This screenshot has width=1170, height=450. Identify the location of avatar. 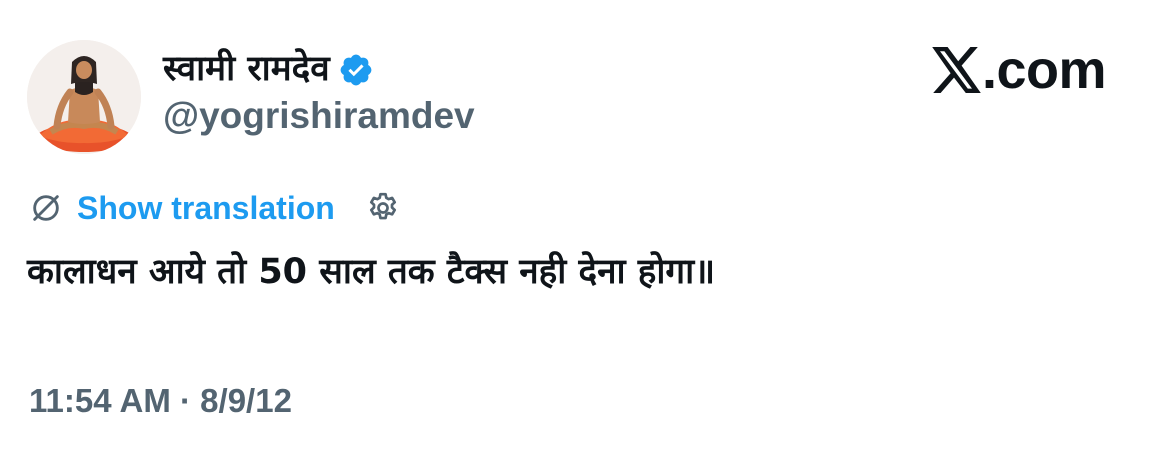
(84, 97).